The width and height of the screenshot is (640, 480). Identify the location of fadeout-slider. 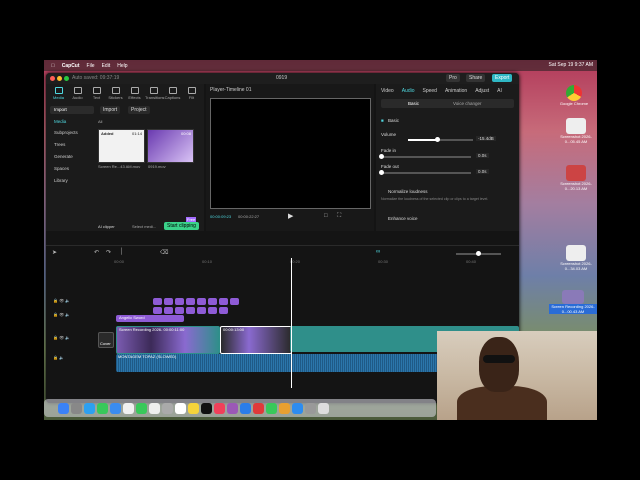
(425, 172).